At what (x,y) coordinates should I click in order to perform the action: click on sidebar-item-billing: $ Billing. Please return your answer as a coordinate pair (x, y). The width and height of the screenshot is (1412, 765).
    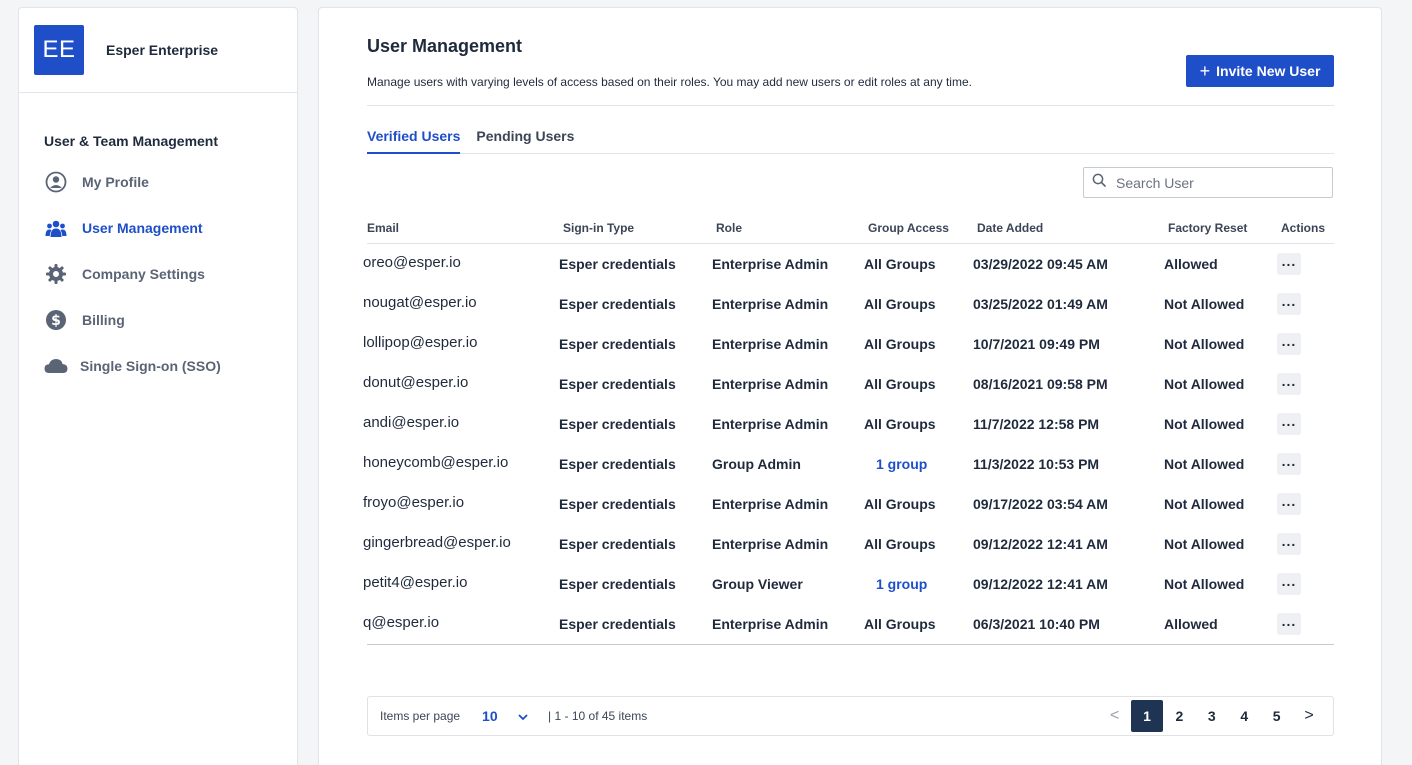
    Looking at the image, I should click on (158, 320).